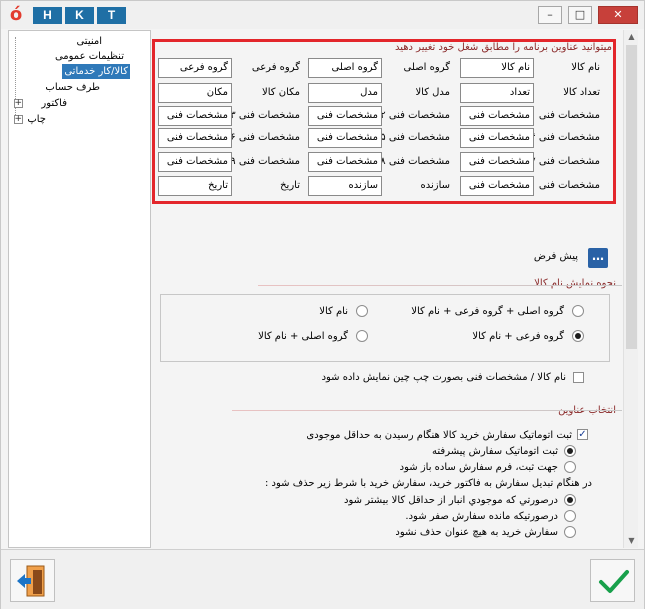 The height and width of the screenshot is (609, 645). I want to click on exit-door-icon, so click(31, 581).